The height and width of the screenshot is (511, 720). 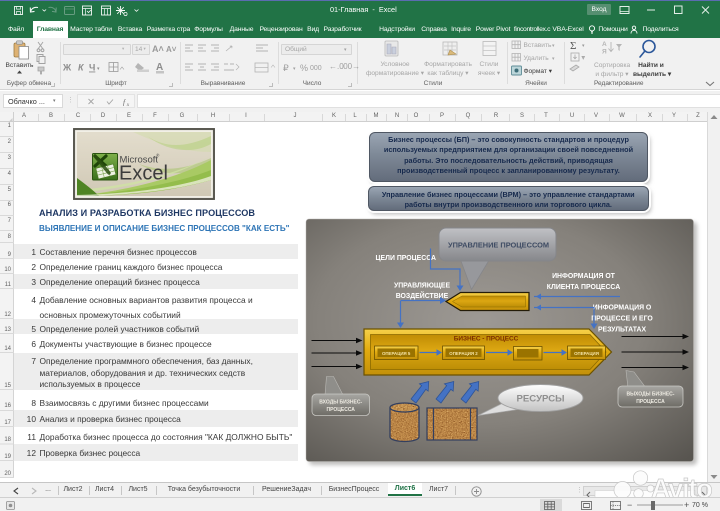 I want to click on svg-text: ЦЕЛИ ПРОЦЕССА, so click(x=406, y=258).